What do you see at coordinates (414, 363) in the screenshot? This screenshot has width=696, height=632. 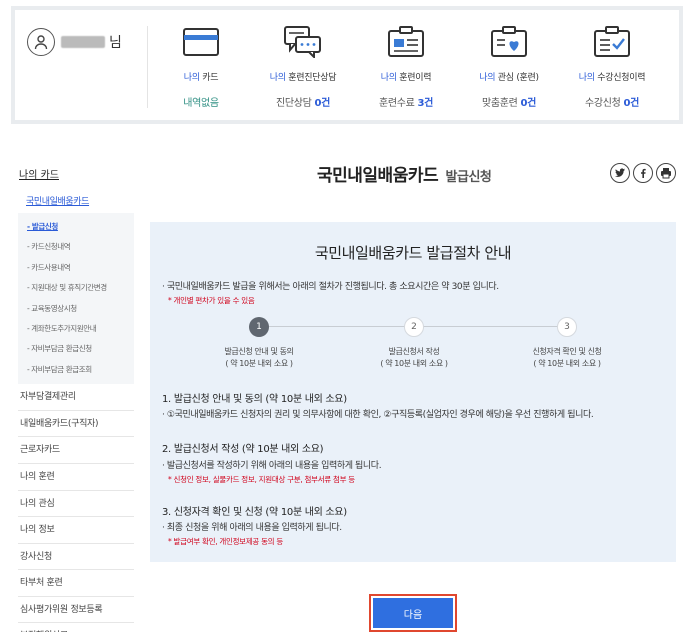 I see `step-2-duration: ( 약 10분 내외 소요 )` at bounding box center [414, 363].